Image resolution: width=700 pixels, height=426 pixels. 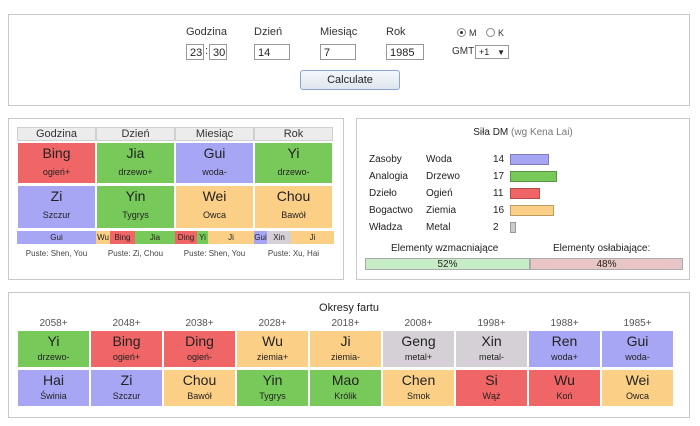 What do you see at coordinates (279, 237) in the screenshot?
I see `hidden-stem: Xin` at bounding box center [279, 237].